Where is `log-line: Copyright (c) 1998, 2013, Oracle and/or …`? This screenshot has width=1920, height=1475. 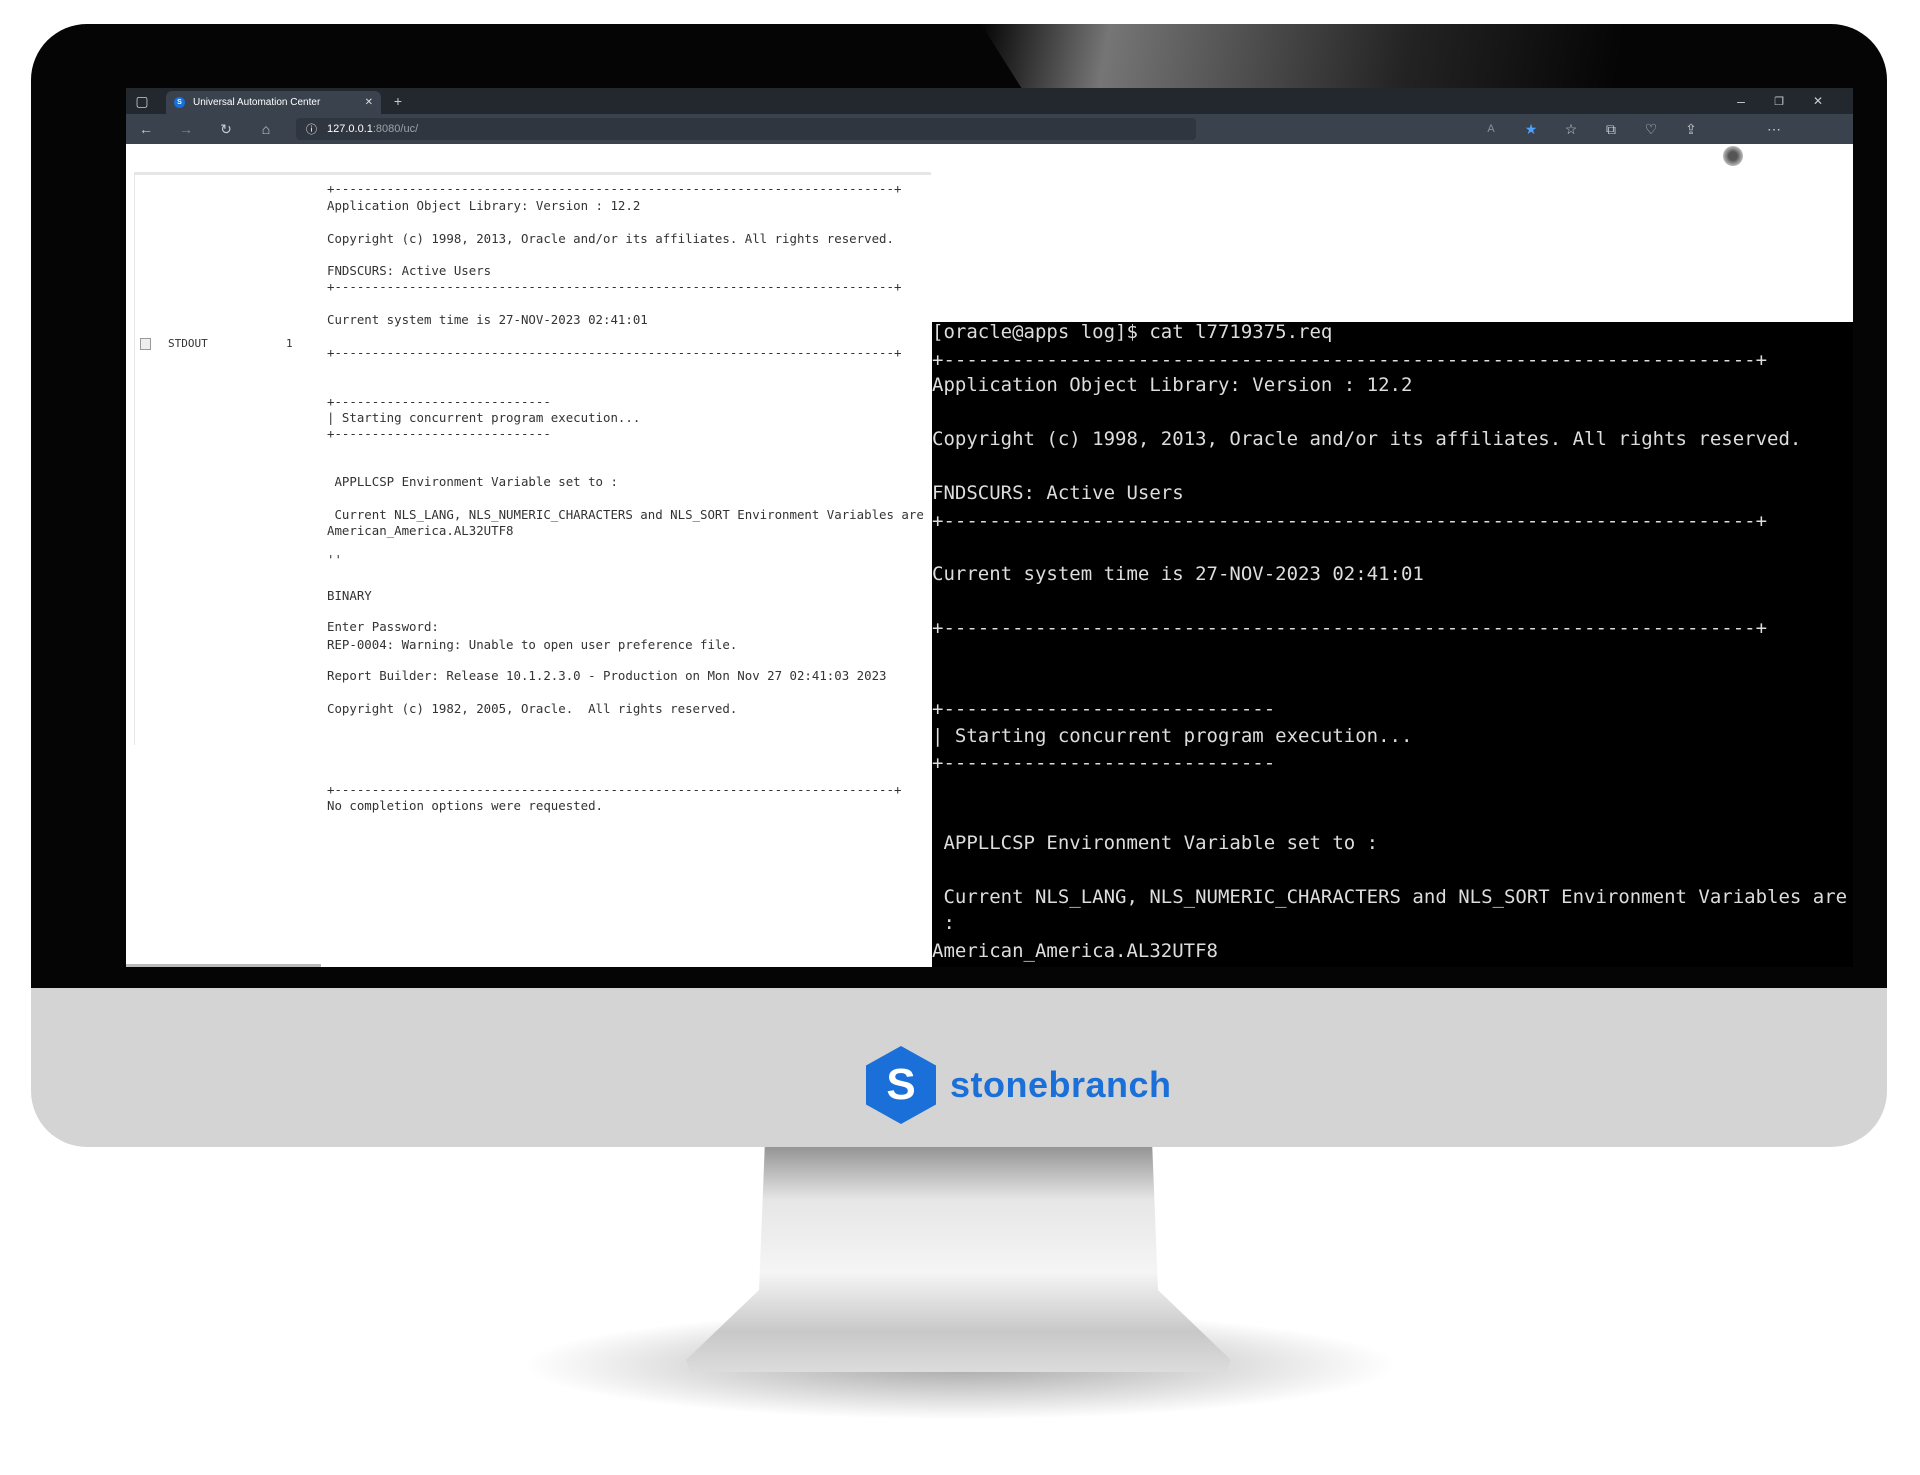 log-line: Copyright (c) 1998, 2013, Oracle and/or … is located at coordinates (610, 238).